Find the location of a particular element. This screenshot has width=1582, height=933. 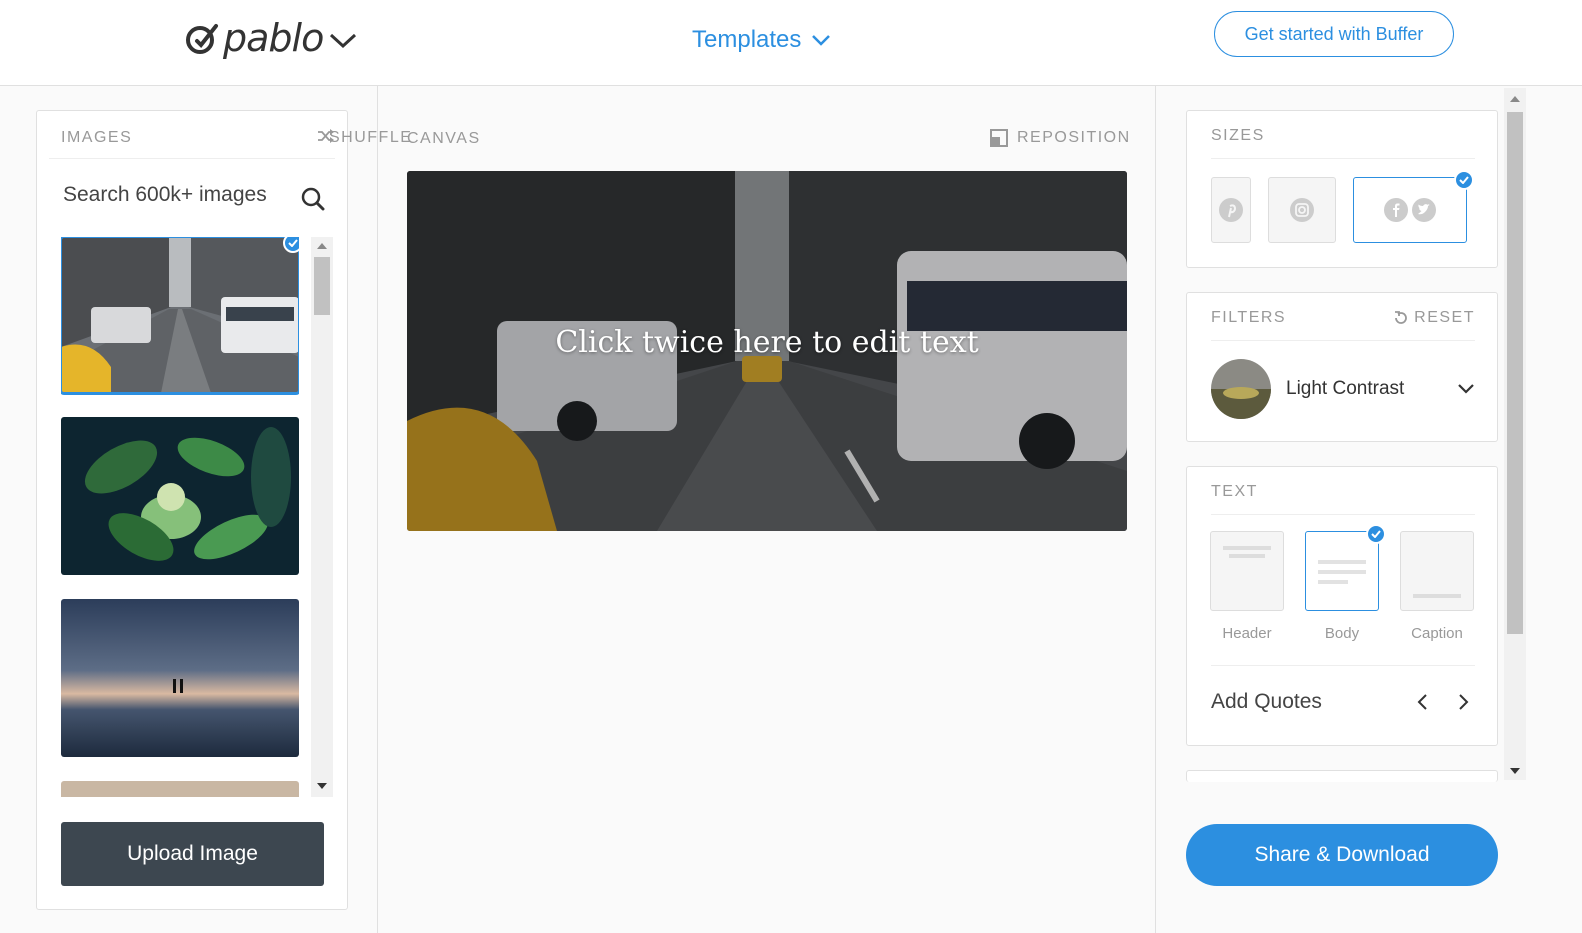

facebook-icon is located at coordinates (1396, 210).